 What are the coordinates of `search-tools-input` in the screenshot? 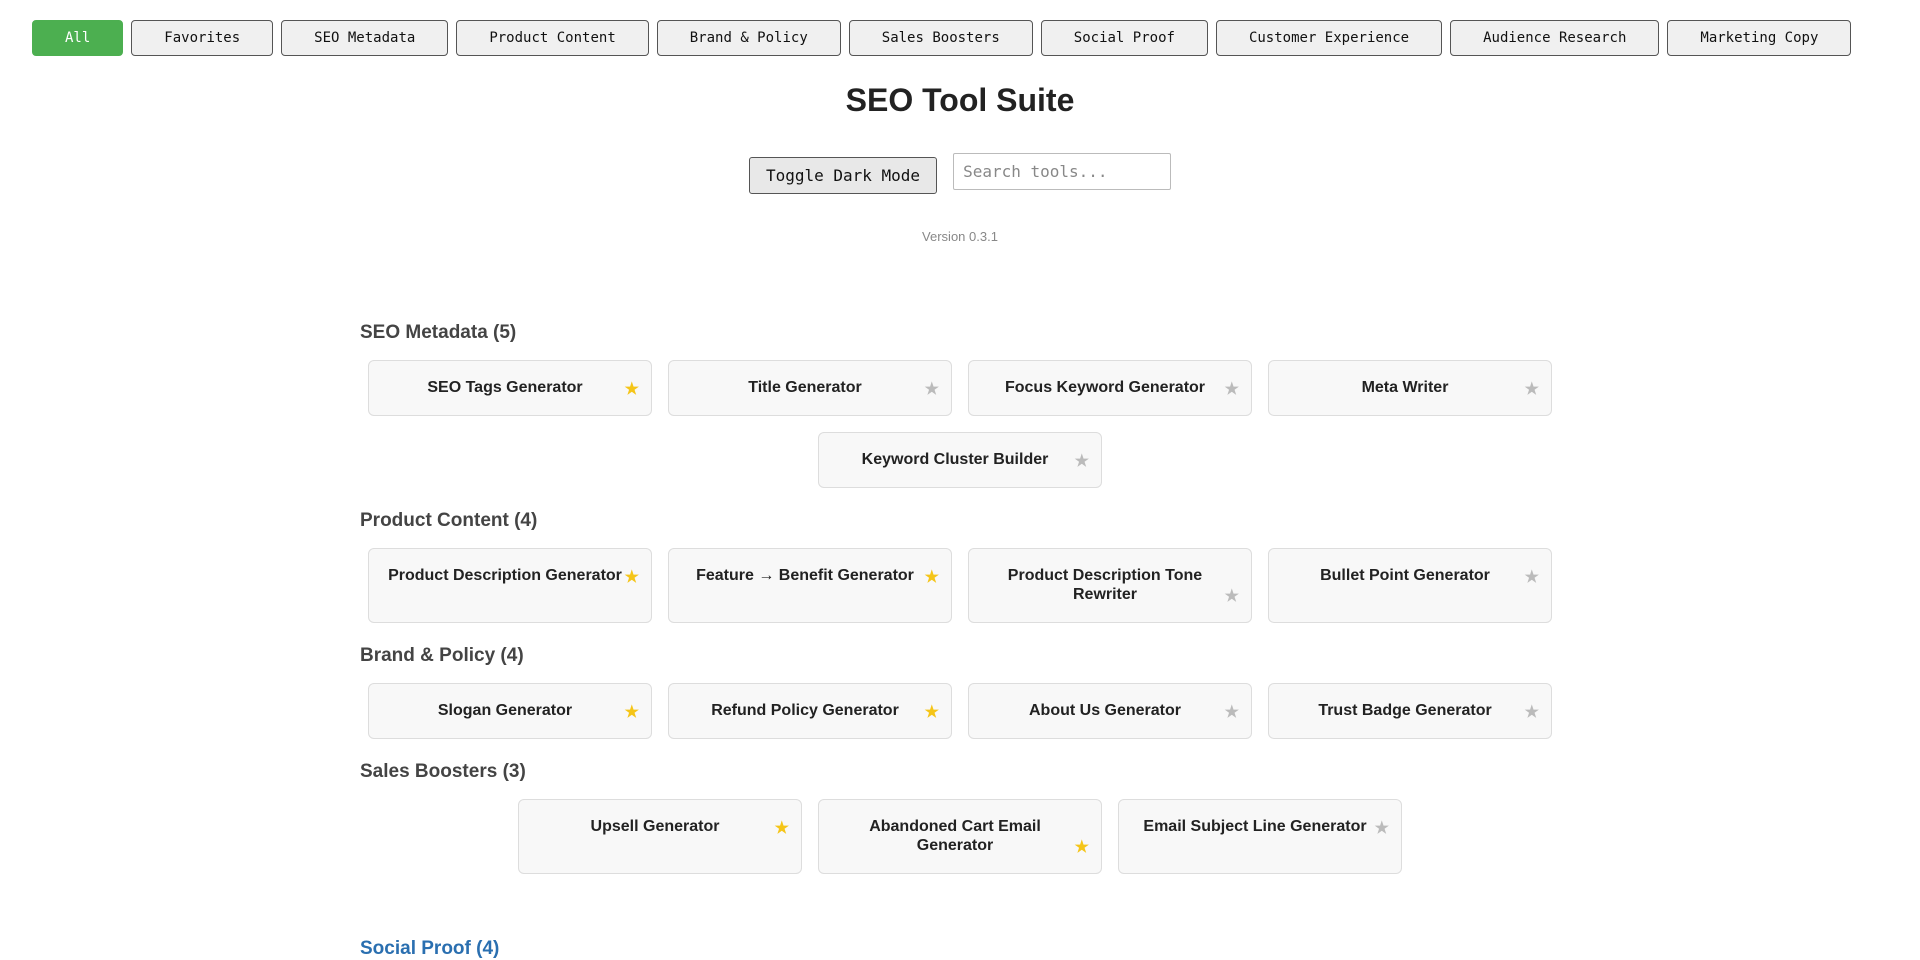 It's located at (1062, 171).